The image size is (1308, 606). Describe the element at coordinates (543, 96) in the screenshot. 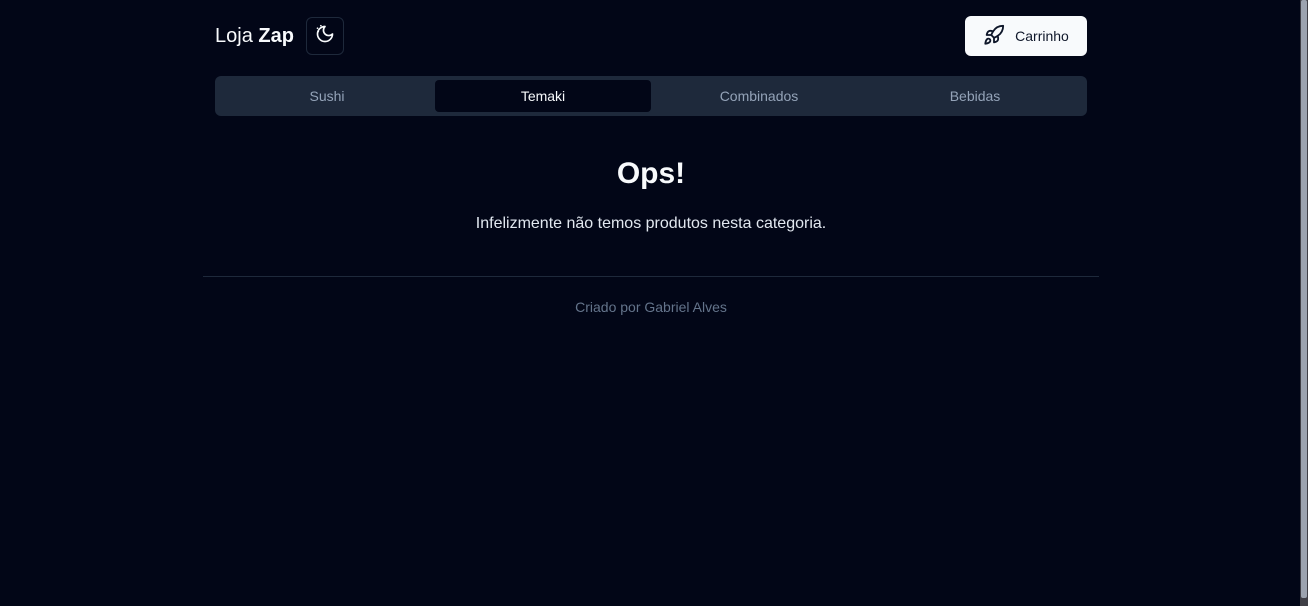

I see `tab-temaki: Temaki` at that location.